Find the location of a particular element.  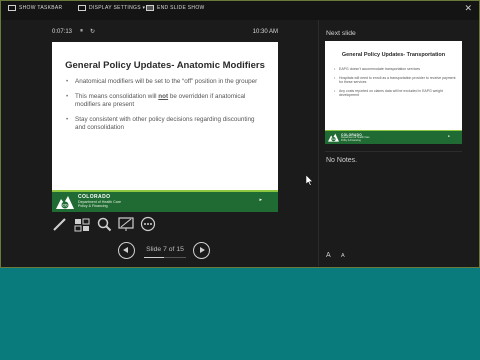

slide-counter: Slide 7 of 15 is located at coordinates (165, 249).